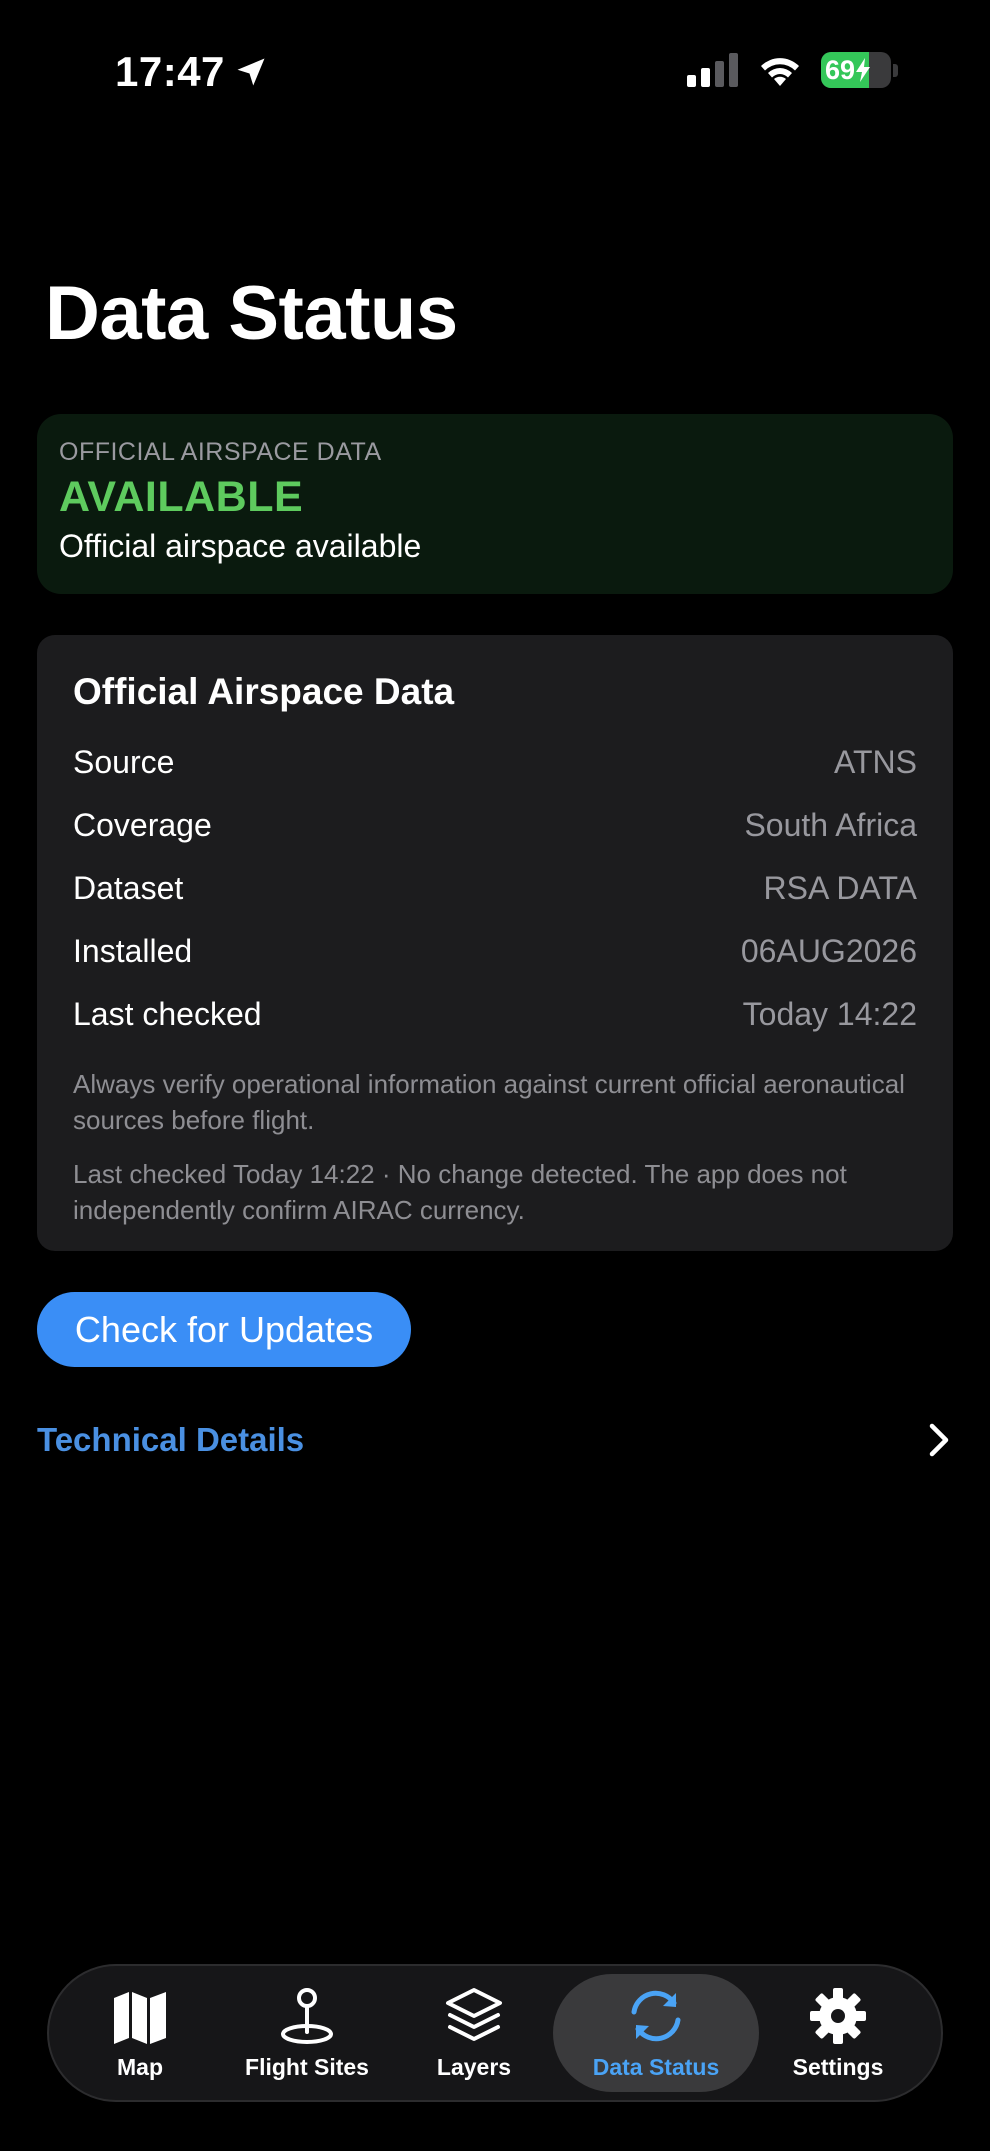  I want to click on card-title: Official Airspace Data, so click(264, 691).